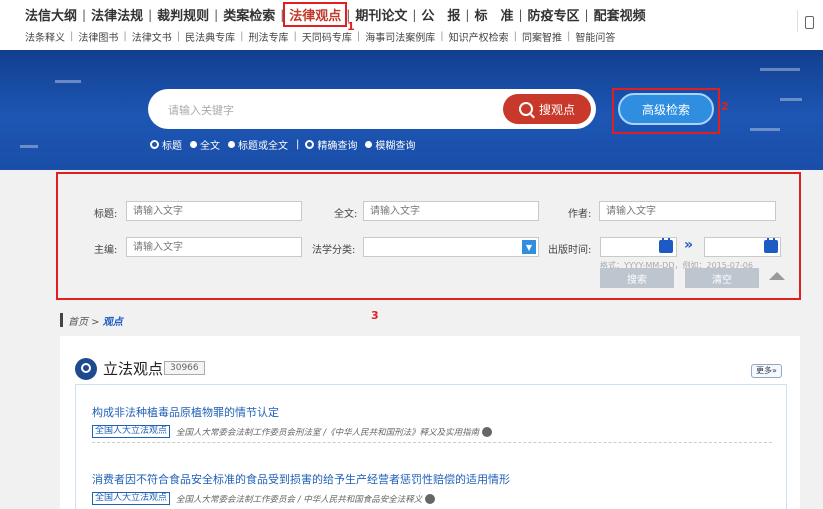 The width and height of the screenshot is (823, 509). What do you see at coordinates (112, 322) in the screenshot?
I see `breadcrumb-current: 观点` at bounding box center [112, 322].